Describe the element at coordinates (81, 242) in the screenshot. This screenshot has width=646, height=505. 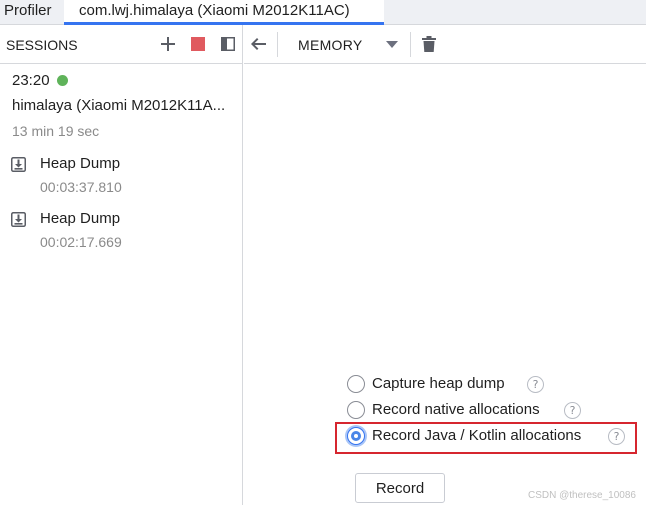
I see `heap-dump-time: 00:02:17.669` at that location.